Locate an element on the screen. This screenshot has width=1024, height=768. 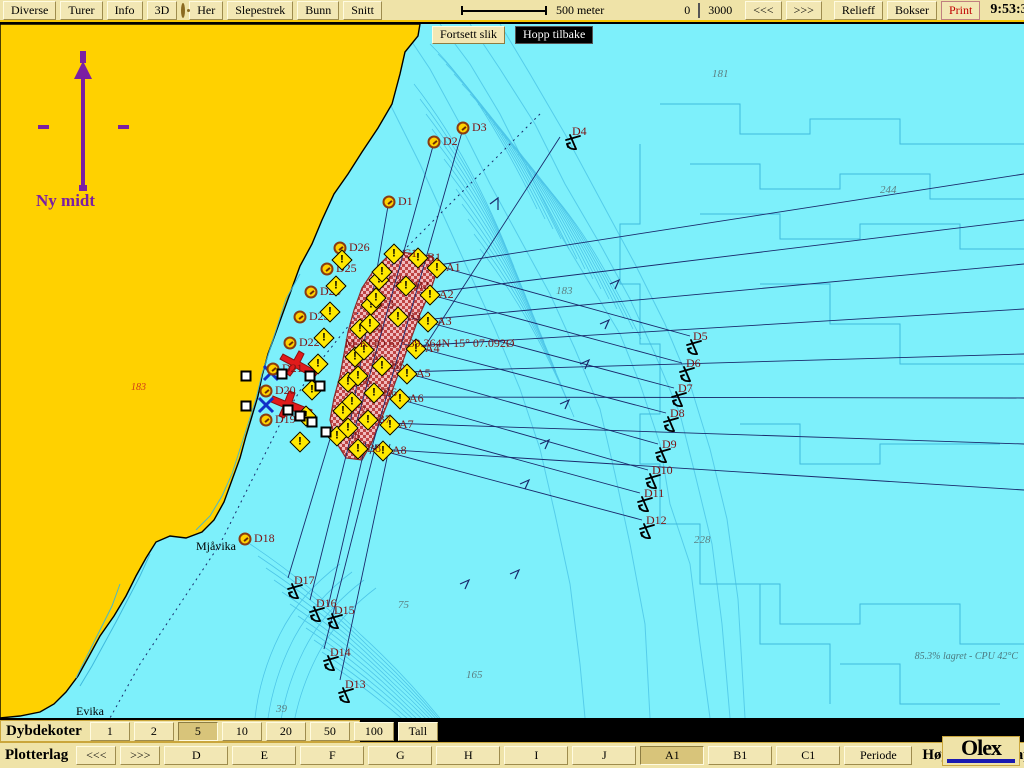
buoy-marker-label: D1 is located at coordinates (405, 201).